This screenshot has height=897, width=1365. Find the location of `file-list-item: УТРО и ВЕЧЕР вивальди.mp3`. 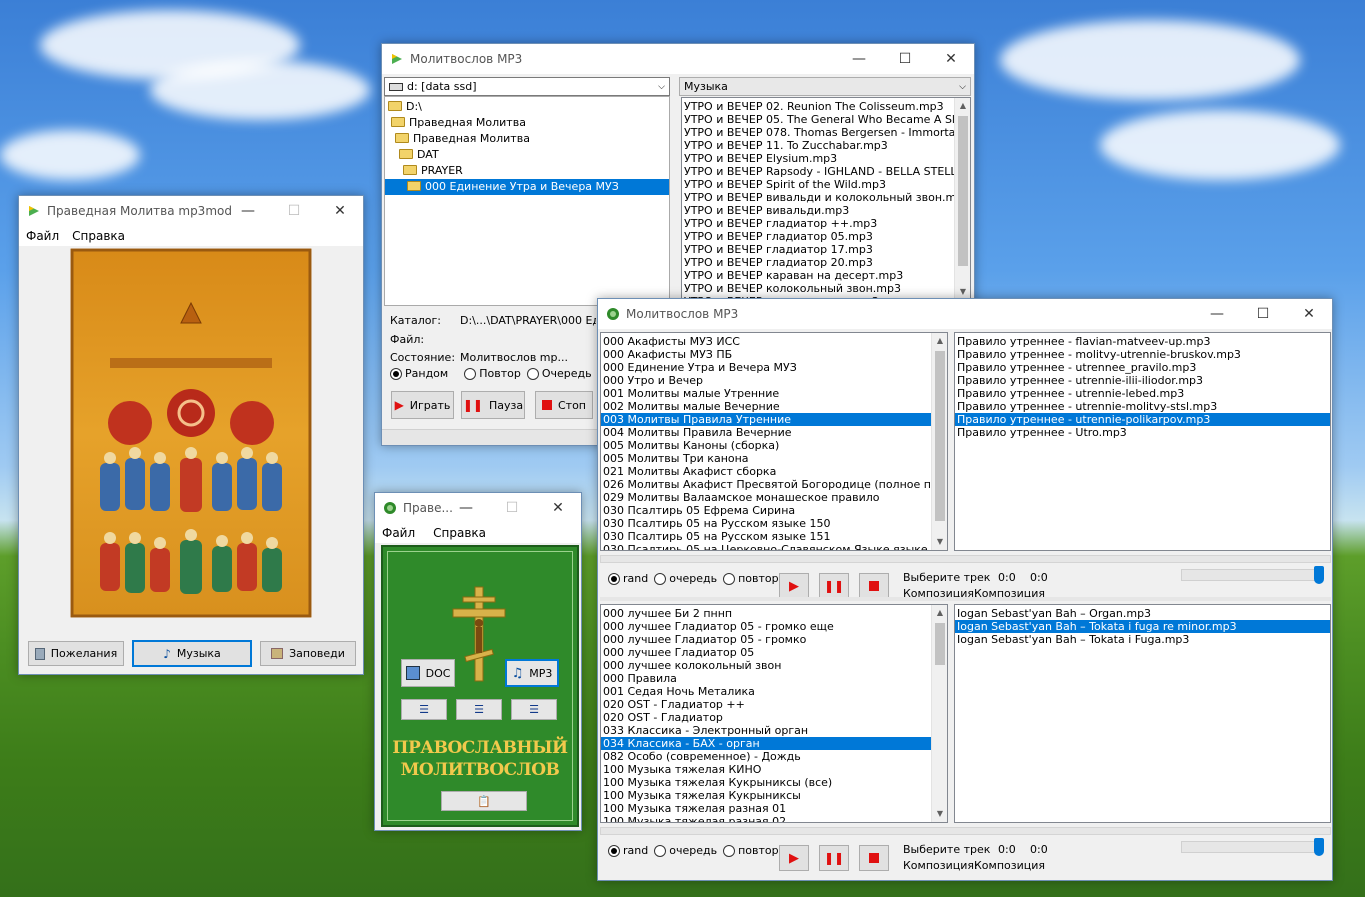

file-list-item: УТРО и ВЕЧЕР вивальди.mp3 is located at coordinates (826, 210).